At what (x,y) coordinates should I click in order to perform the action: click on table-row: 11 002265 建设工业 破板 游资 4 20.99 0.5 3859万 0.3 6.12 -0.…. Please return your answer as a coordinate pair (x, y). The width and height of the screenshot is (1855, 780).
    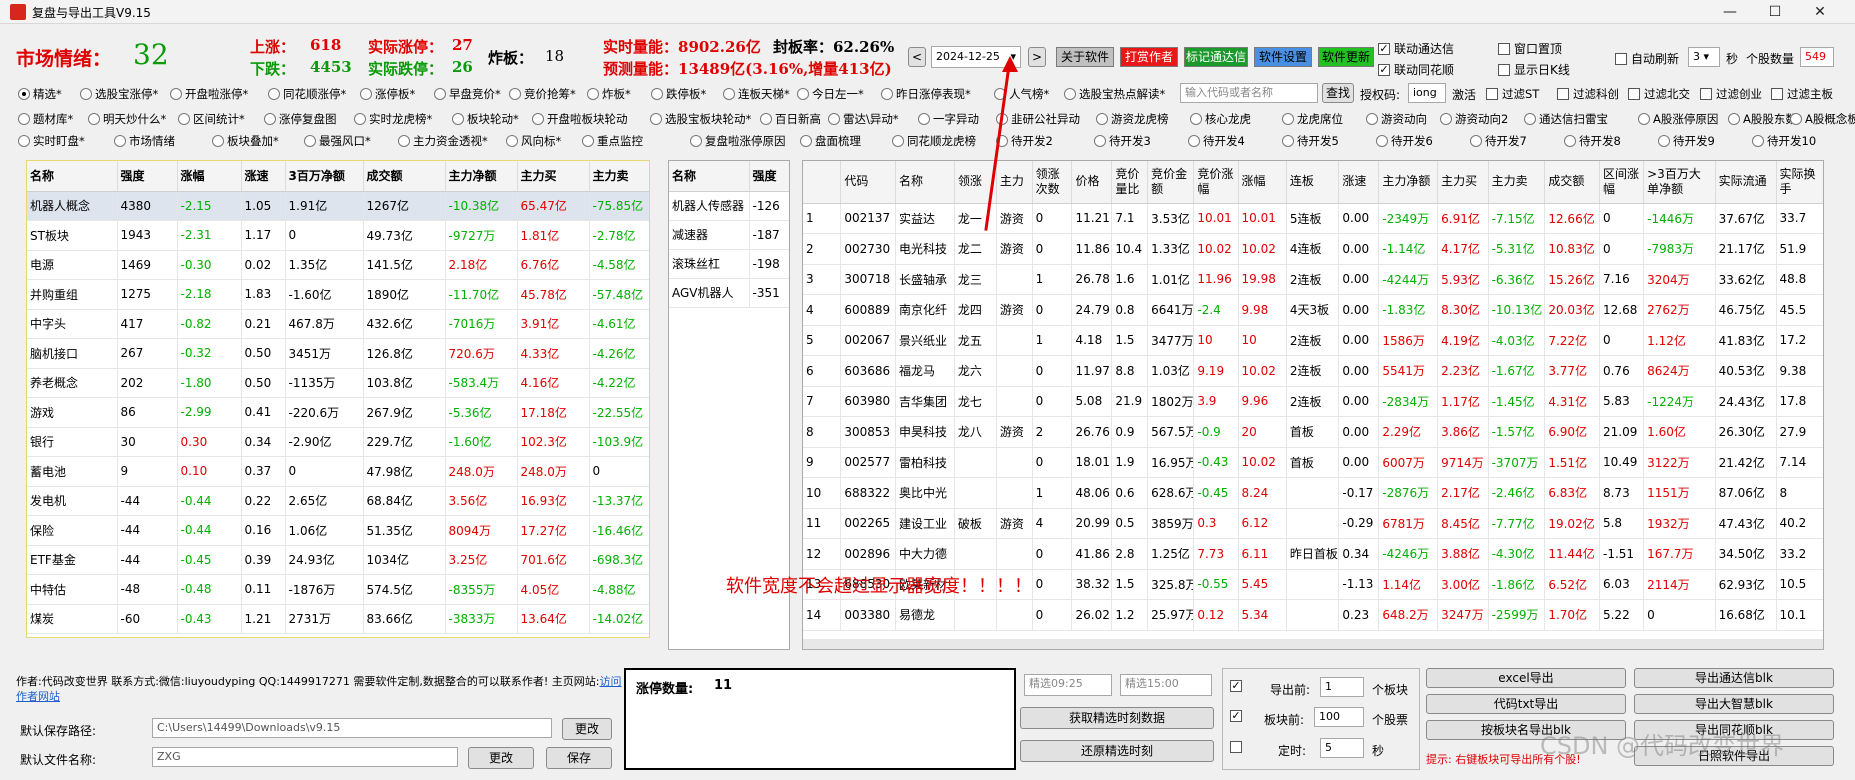
    Looking at the image, I should click on (1313, 523).